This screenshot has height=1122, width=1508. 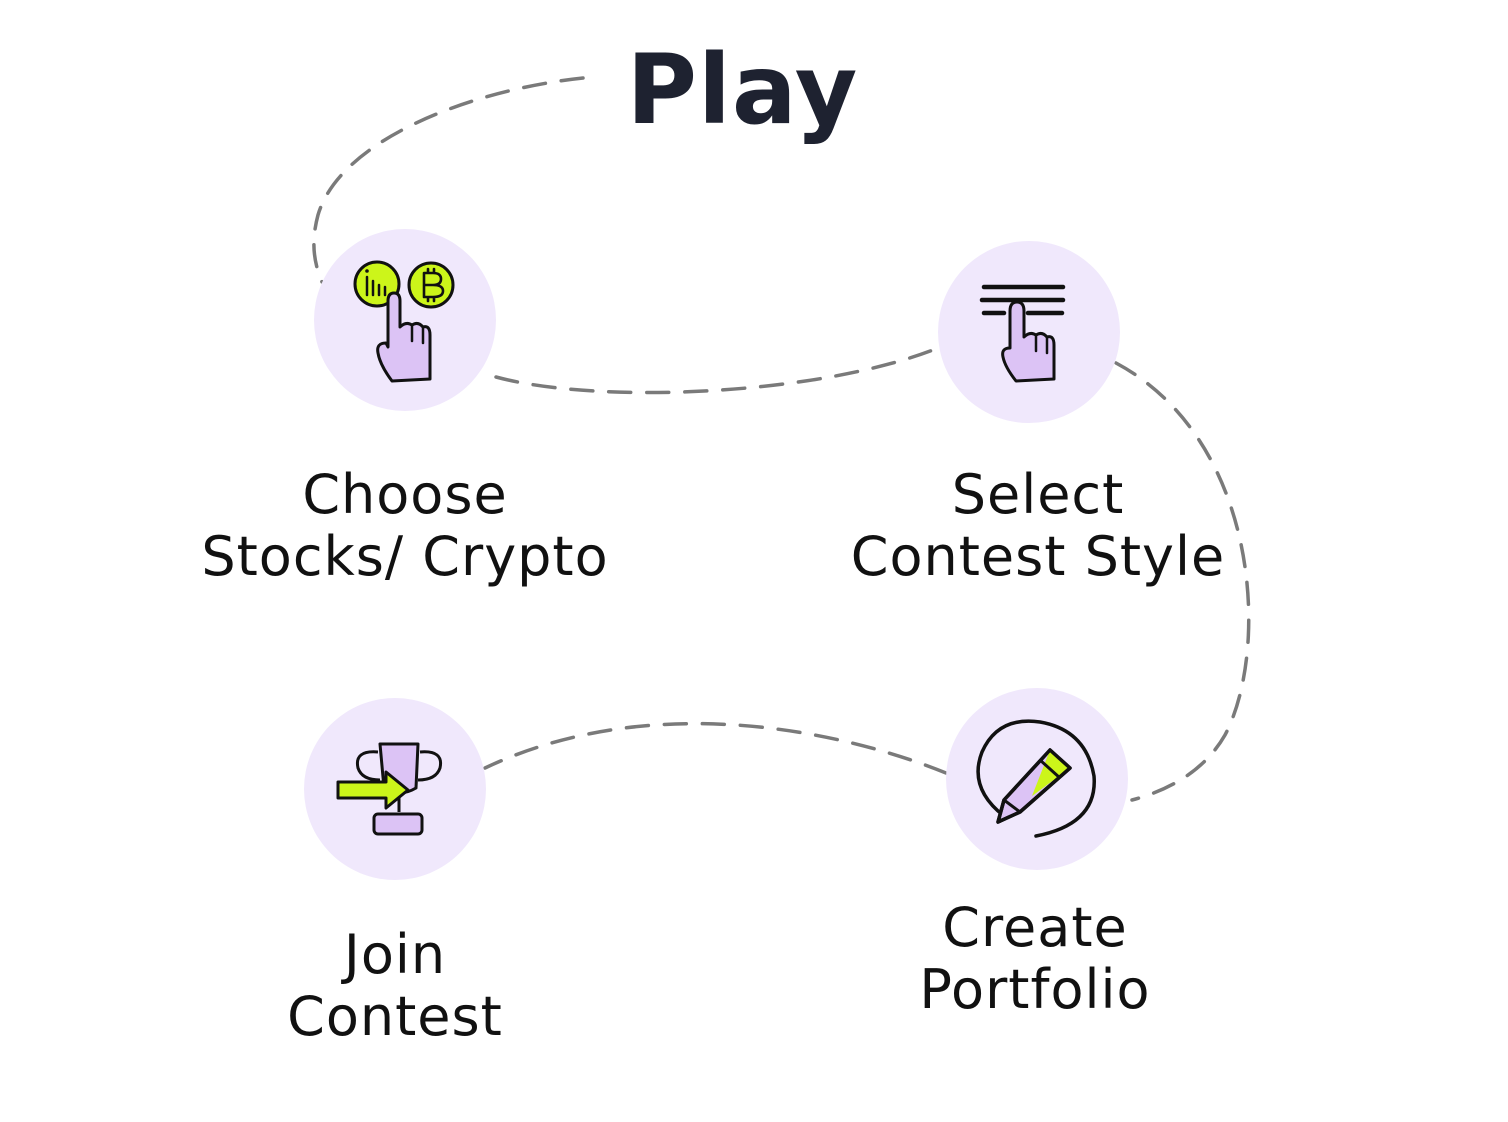 I want to click on step-create-label-line-2: Portfolio, so click(x=1035, y=989).